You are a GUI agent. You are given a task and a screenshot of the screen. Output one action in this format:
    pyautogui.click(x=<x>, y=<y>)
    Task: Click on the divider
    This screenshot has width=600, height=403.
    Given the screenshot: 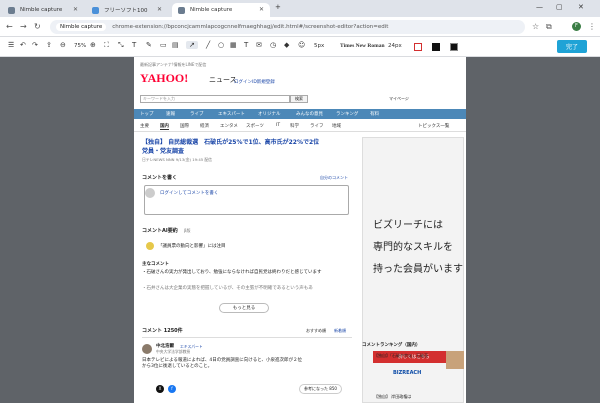 What is the action you would take?
    pyautogui.click(x=300, y=131)
    